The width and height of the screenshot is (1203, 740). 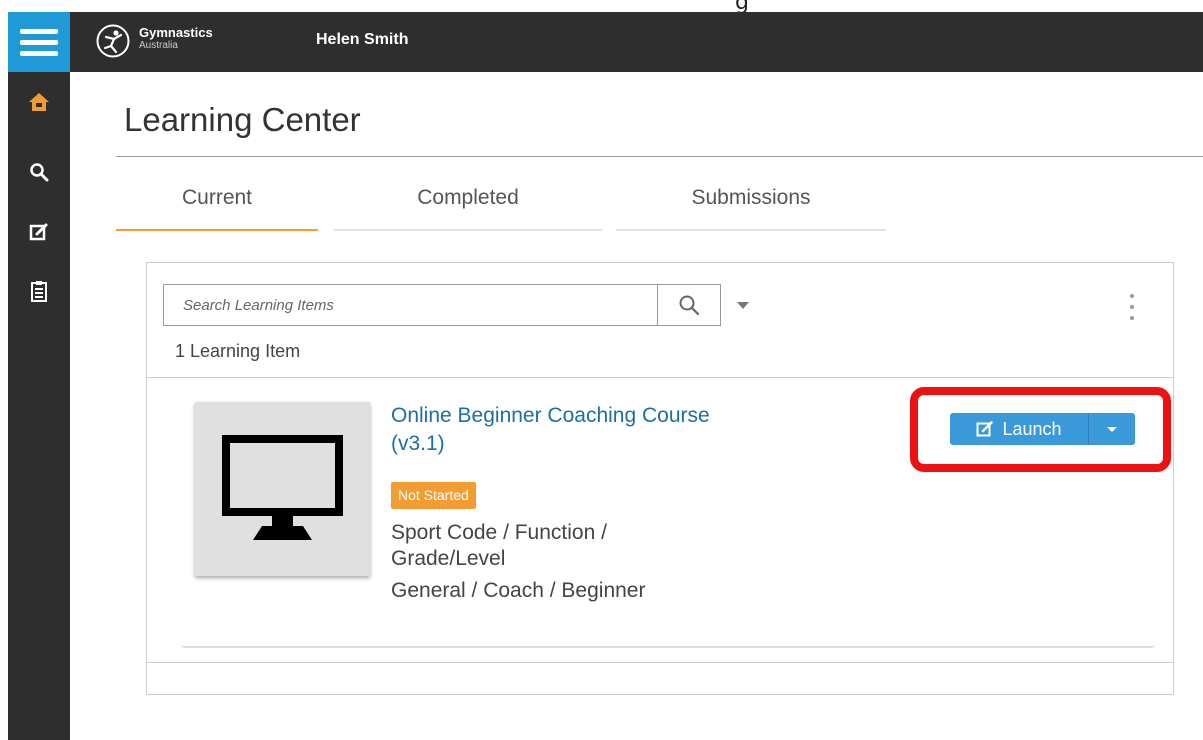 I want to click on sidebar, so click(x=39, y=406).